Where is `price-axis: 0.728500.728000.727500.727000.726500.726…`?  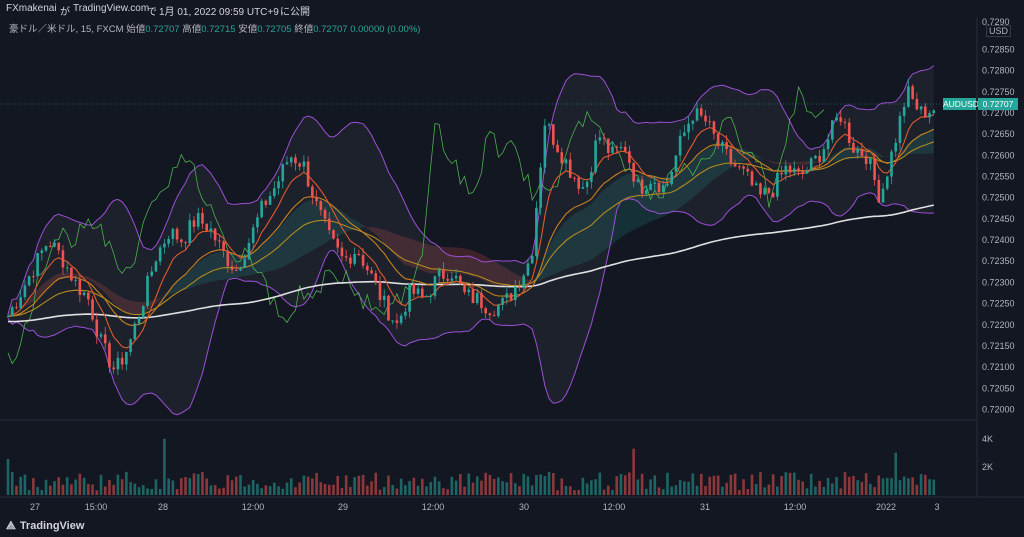
price-axis: 0.728500.728000.727500.727000.726500.726… is located at coordinates (998, 216).